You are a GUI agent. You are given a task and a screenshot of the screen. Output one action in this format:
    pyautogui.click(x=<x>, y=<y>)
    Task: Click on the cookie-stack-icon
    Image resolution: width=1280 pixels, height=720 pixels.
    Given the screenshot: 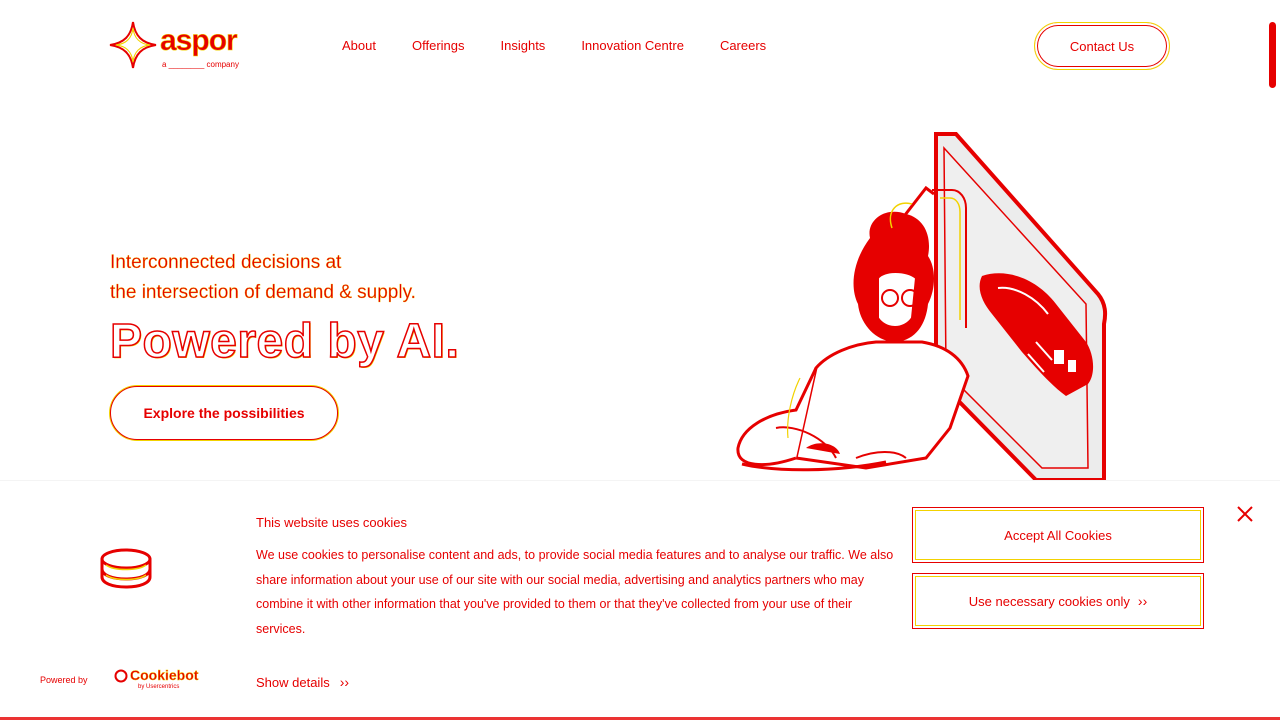 What is the action you would take?
    pyautogui.click(x=126, y=568)
    